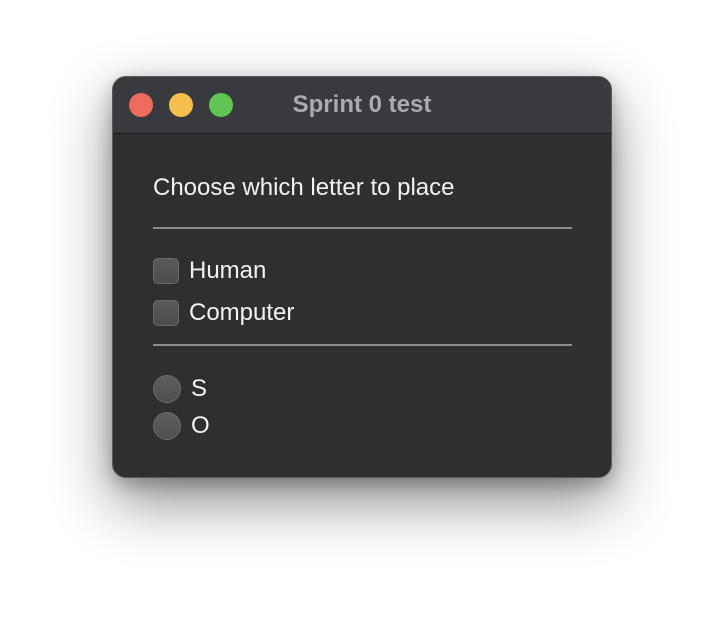  I want to click on computer-checkbox, so click(166, 313).